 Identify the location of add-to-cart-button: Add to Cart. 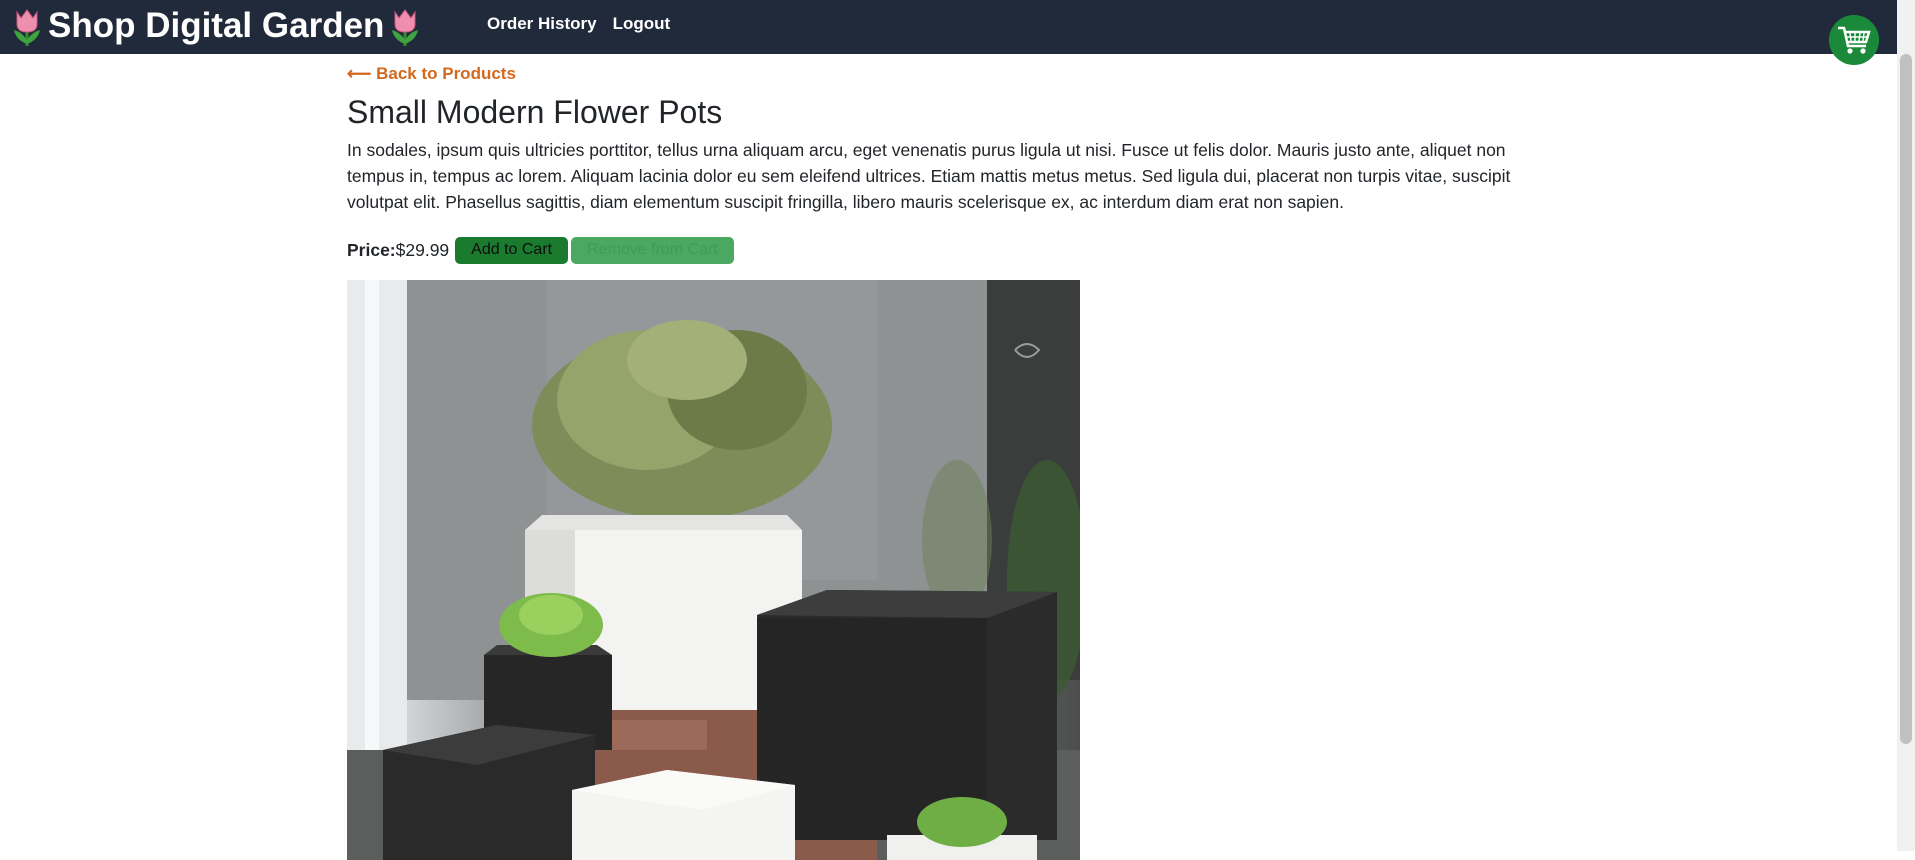
(512, 250).